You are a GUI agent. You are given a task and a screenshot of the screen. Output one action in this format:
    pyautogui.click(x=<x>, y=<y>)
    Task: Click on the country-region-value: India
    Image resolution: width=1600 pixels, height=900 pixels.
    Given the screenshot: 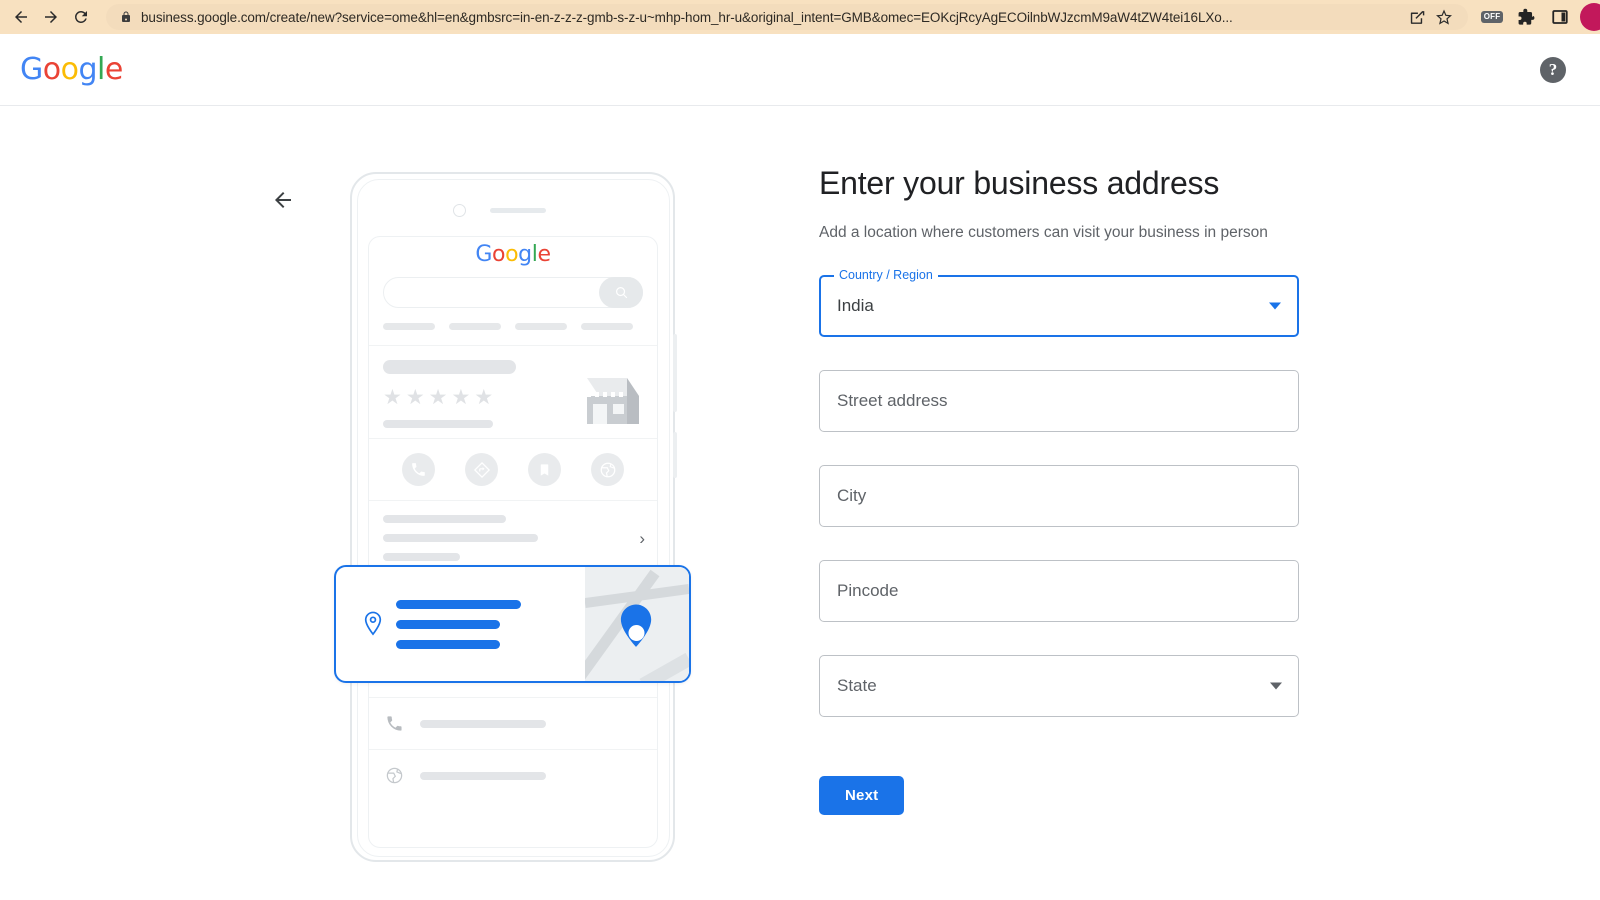 What is the action you would take?
    pyautogui.click(x=855, y=305)
    